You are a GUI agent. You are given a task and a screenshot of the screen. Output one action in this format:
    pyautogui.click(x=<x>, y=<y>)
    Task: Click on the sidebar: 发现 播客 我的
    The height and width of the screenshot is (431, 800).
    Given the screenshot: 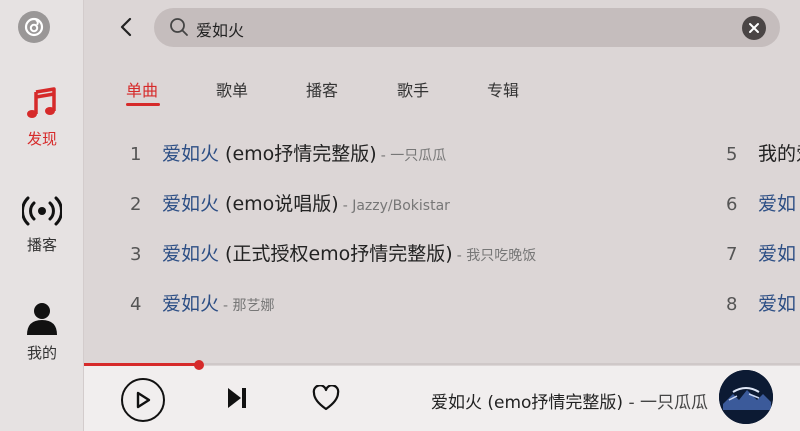 What is the action you would take?
    pyautogui.click(x=42, y=215)
    